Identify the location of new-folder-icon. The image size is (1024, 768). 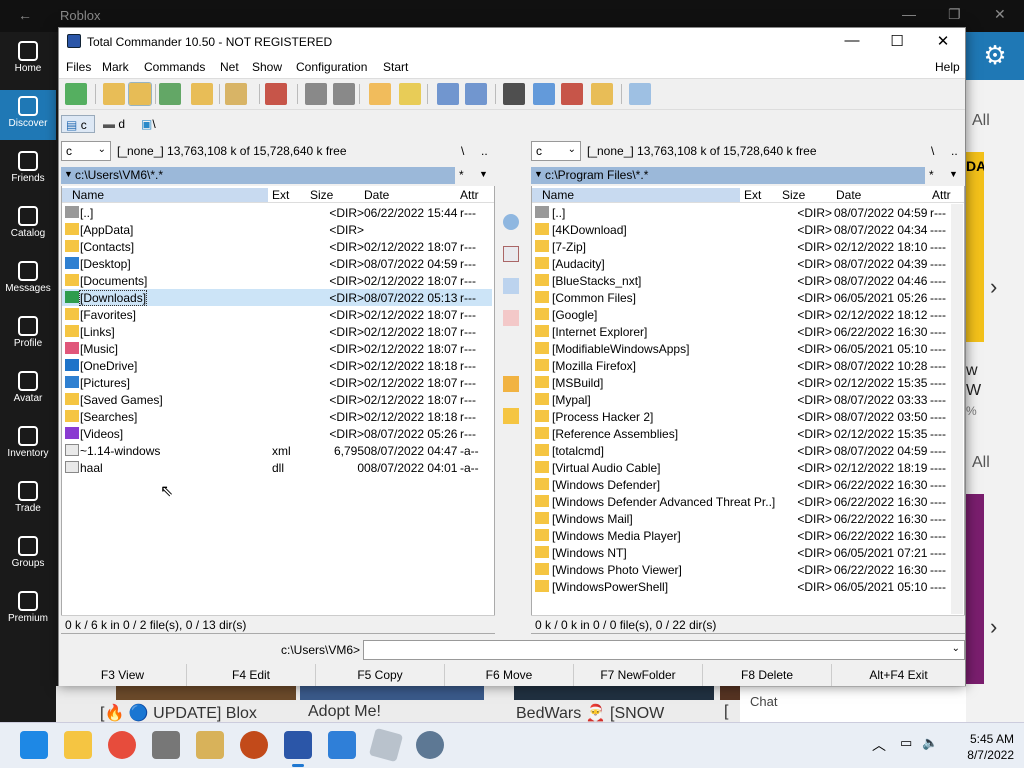
(511, 416).